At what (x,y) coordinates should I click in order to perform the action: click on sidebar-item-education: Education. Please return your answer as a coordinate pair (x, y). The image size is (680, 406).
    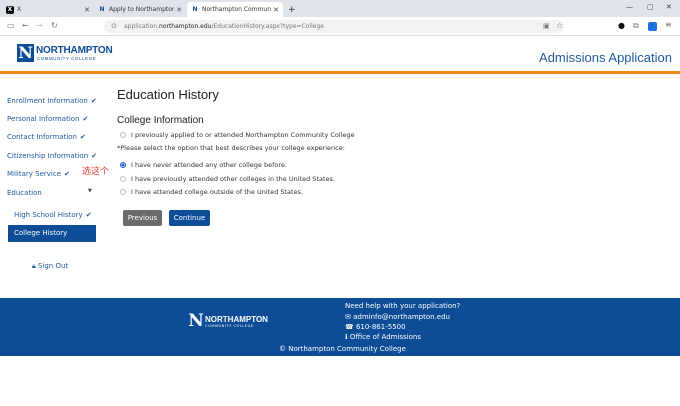
    Looking at the image, I should click on (24, 192).